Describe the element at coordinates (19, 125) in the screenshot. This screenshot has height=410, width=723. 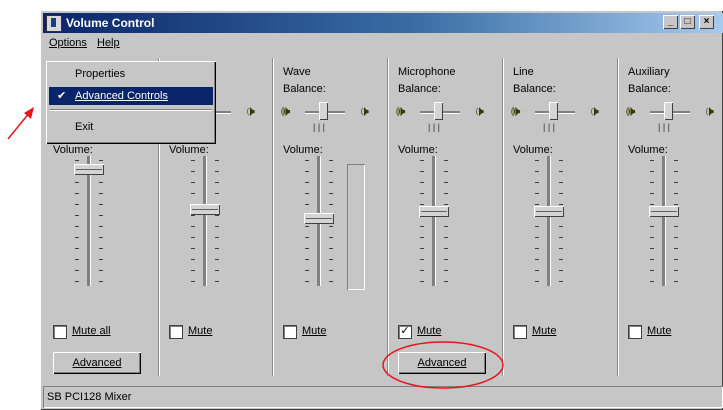
I see `annotation-arrow-line` at that location.